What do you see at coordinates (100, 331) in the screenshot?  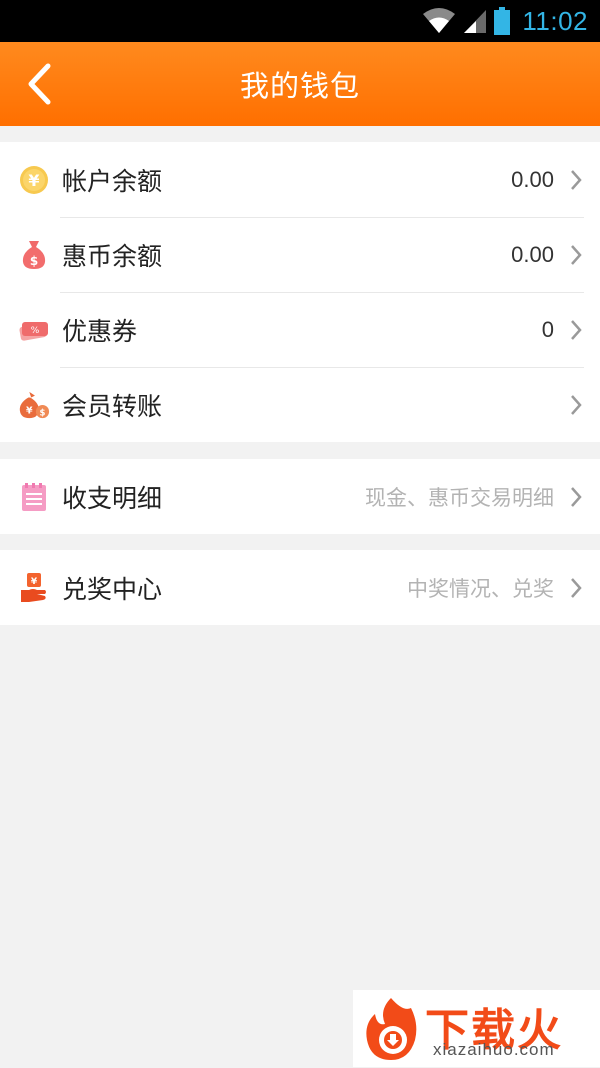 I see `row-label: 优惠券` at bounding box center [100, 331].